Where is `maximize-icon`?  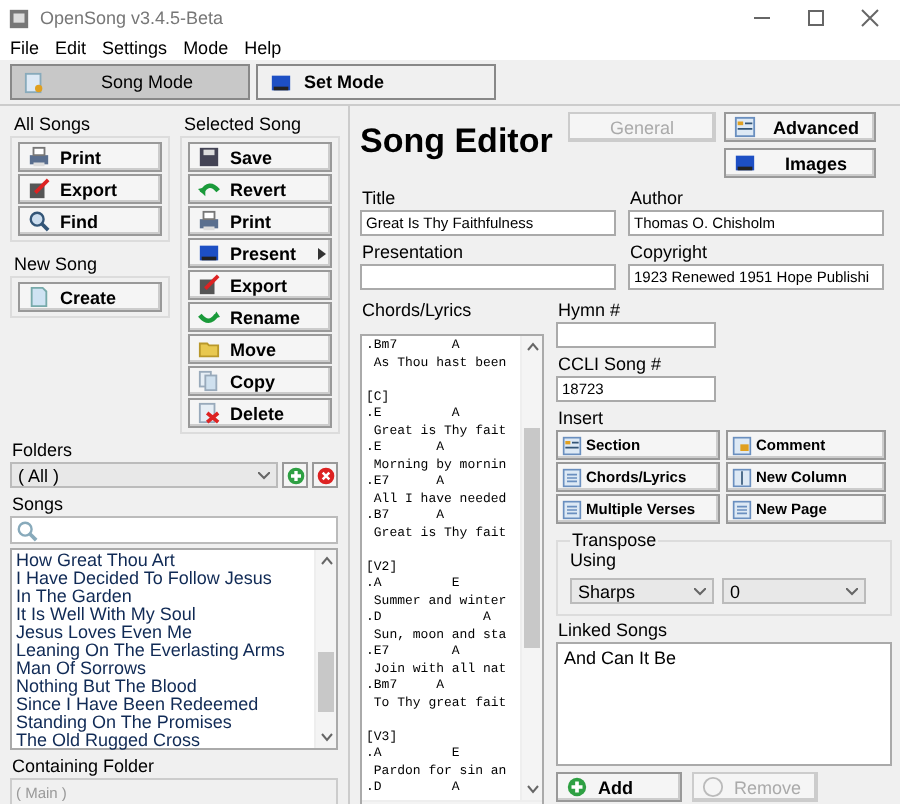
maximize-icon is located at coordinates (816, 18).